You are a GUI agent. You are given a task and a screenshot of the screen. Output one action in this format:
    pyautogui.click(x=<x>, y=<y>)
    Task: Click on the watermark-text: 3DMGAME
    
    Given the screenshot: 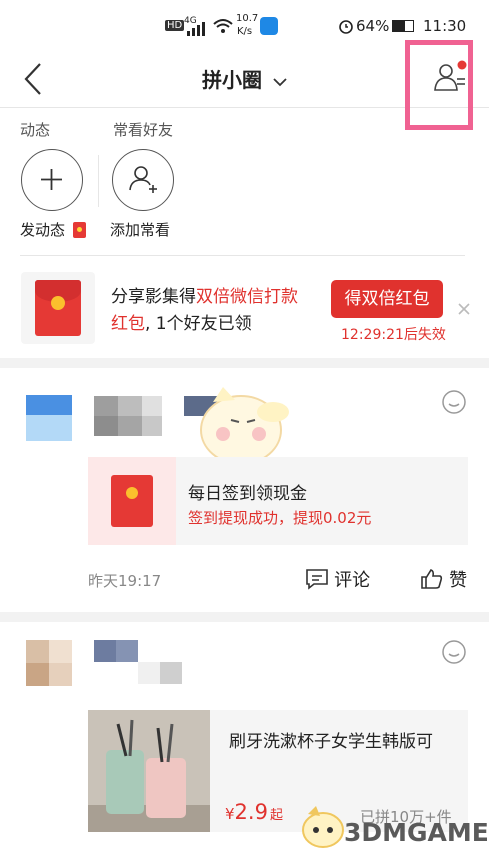 What is the action you would take?
    pyautogui.click(x=416, y=832)
    